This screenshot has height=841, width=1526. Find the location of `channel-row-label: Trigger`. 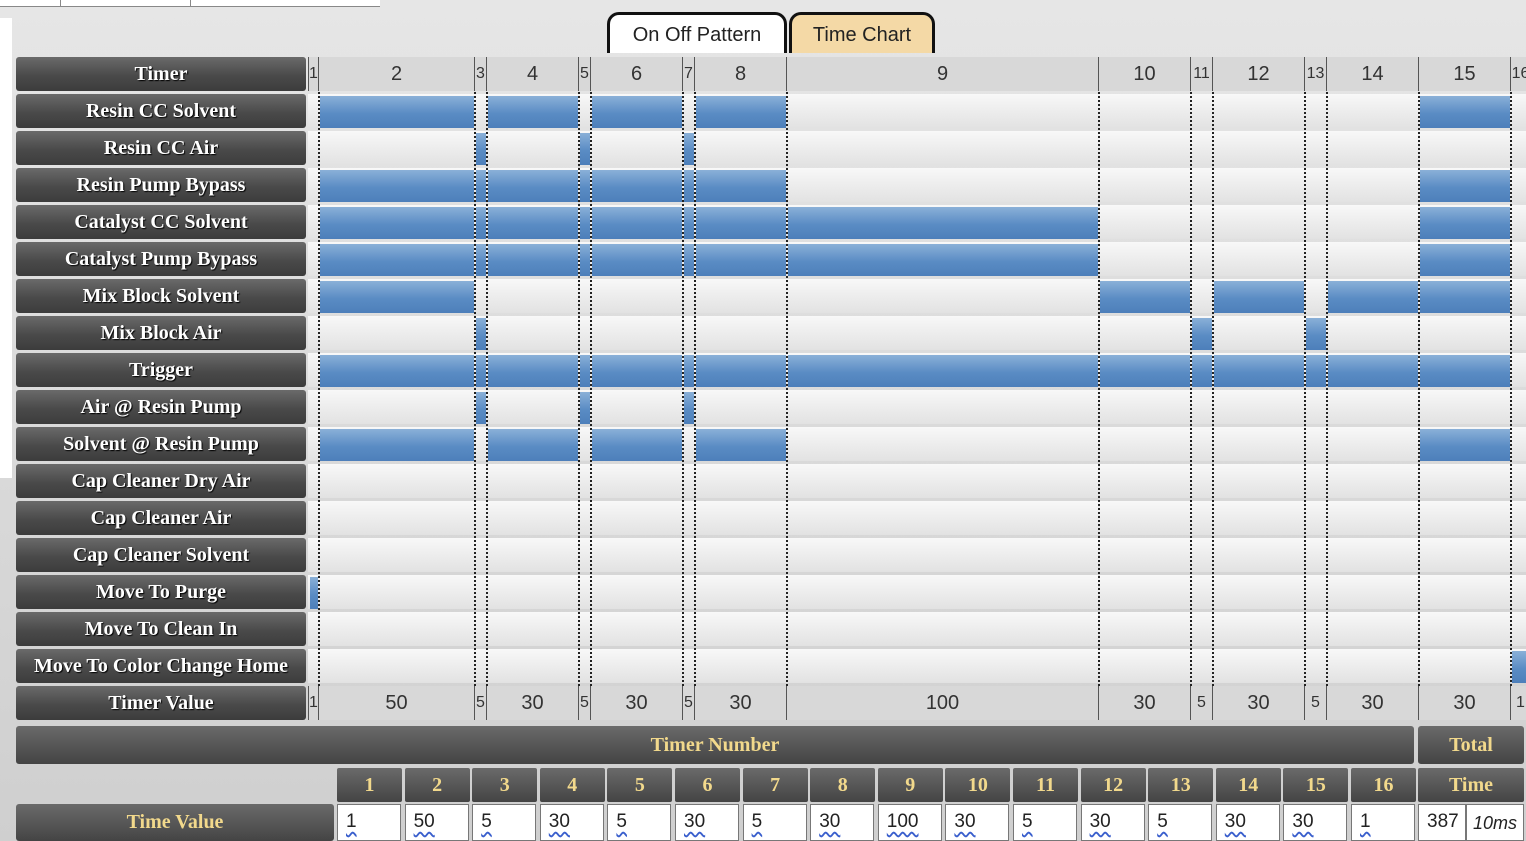

channel-row-label: Trigger is located at coordinates (161, 370).